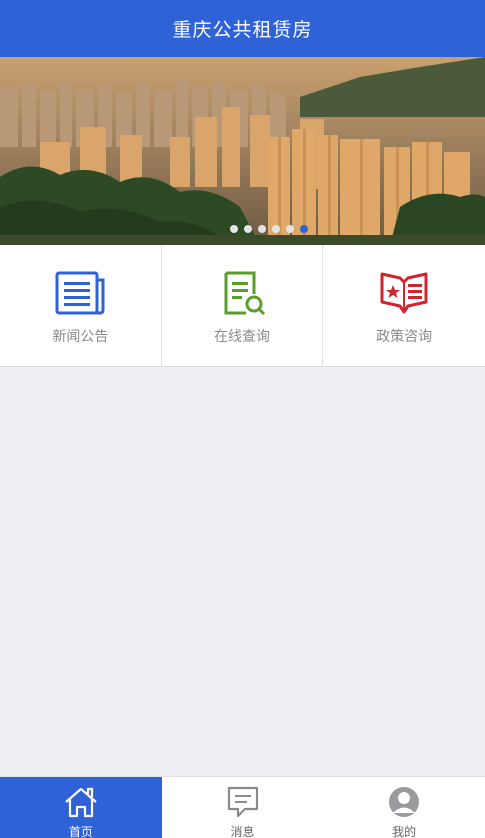 The height and width of the screenshot is (838, 485). I want to click on tab-home: 首页, so click(81, 807).